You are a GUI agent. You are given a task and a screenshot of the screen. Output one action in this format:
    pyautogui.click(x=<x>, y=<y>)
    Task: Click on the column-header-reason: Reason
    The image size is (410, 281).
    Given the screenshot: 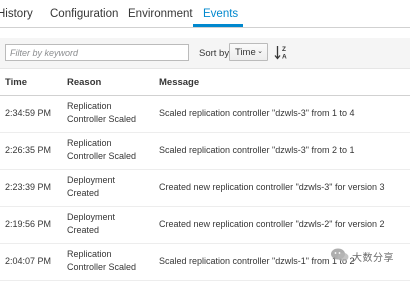 What is the action you would take?
    pyautogui.click(x=84, y=82)
    